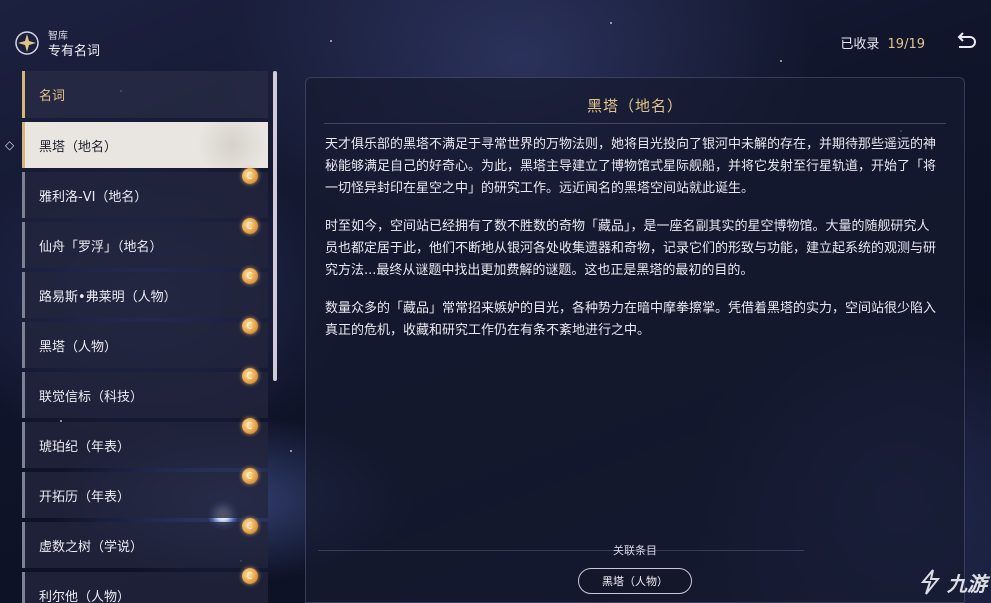  I want to click on list-item: 琥珀纪（年表）, so click(145, 443).